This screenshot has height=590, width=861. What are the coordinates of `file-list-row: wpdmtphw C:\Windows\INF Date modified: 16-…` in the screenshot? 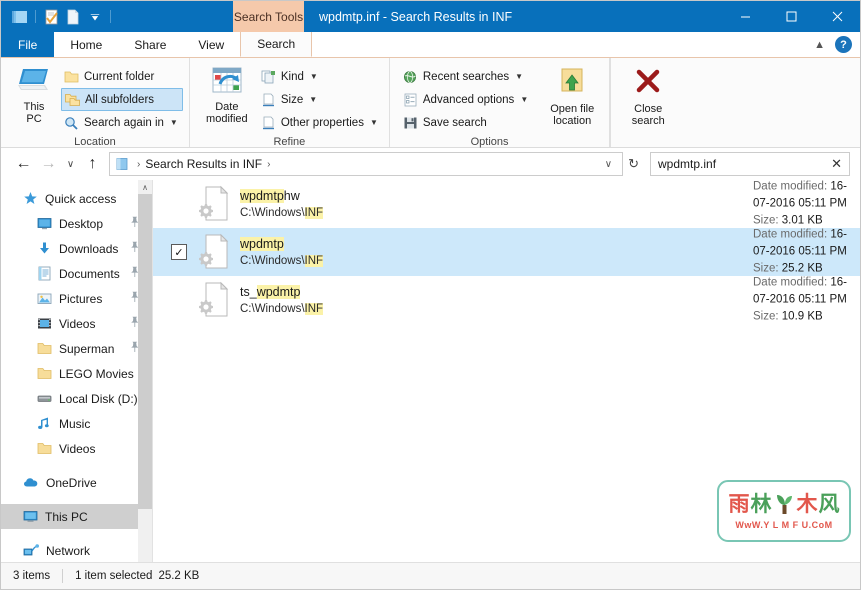 It's located at (506, 204).